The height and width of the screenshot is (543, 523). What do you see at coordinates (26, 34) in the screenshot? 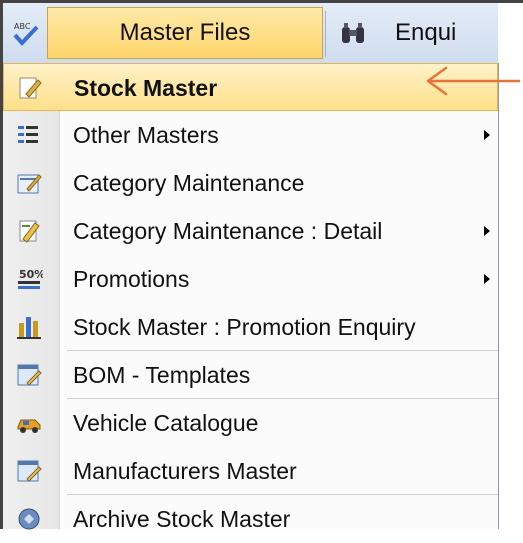
I see `spellcheck-icon: ABC` at bounding box center [26, 34].